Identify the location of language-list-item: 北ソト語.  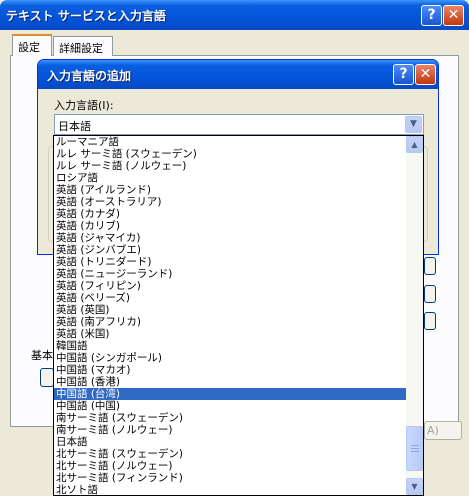
(230, 489).